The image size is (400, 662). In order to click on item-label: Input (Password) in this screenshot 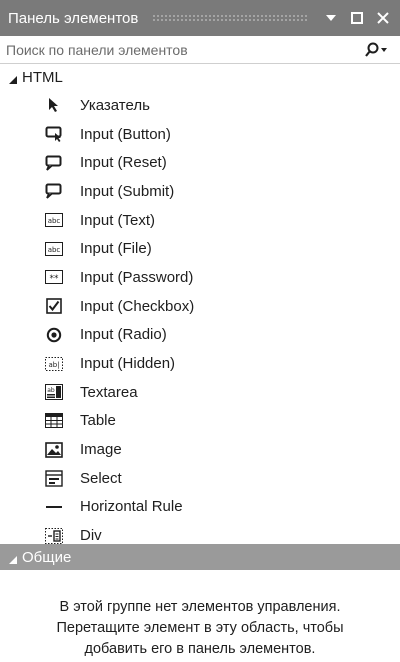, I will do `click(137, 277)`.